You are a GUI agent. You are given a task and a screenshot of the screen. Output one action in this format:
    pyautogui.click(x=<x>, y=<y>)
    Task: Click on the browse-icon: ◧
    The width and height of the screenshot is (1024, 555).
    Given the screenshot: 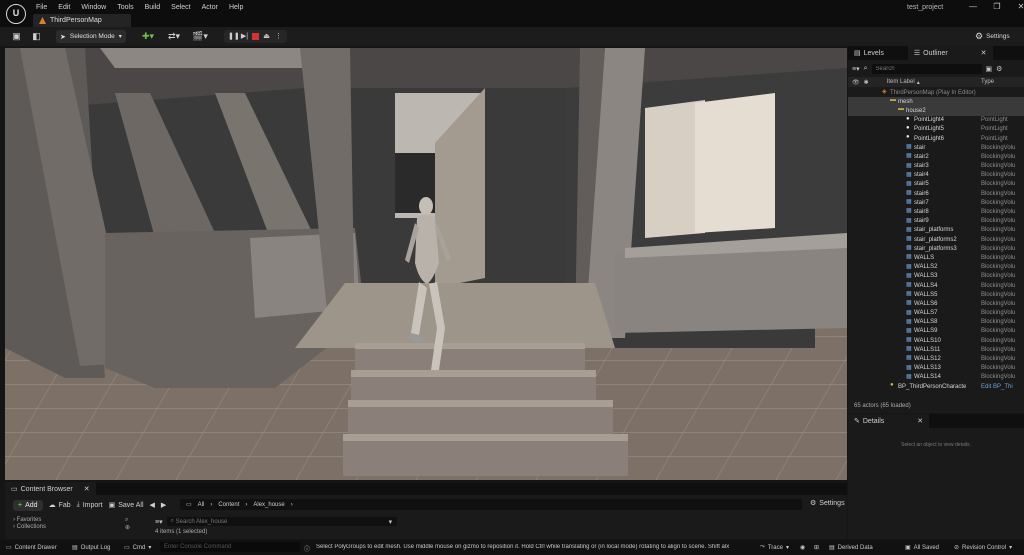 What is the action you would take?
    pyautogui.click(x=36, y=36)
    